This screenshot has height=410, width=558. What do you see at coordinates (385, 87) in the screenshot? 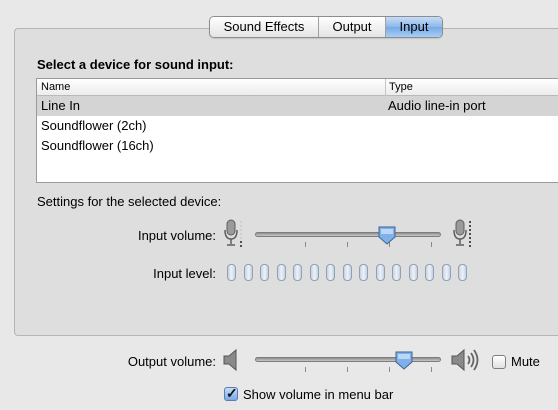
I see `column-divider` at bounding box center [385, 87].